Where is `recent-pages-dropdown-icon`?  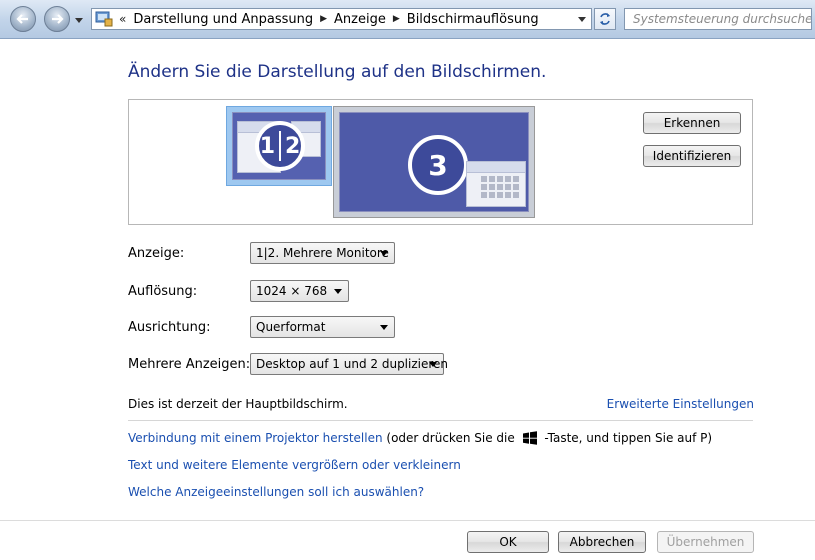 recent-pages-dropdown-icon is located at coordinates (79, 20).